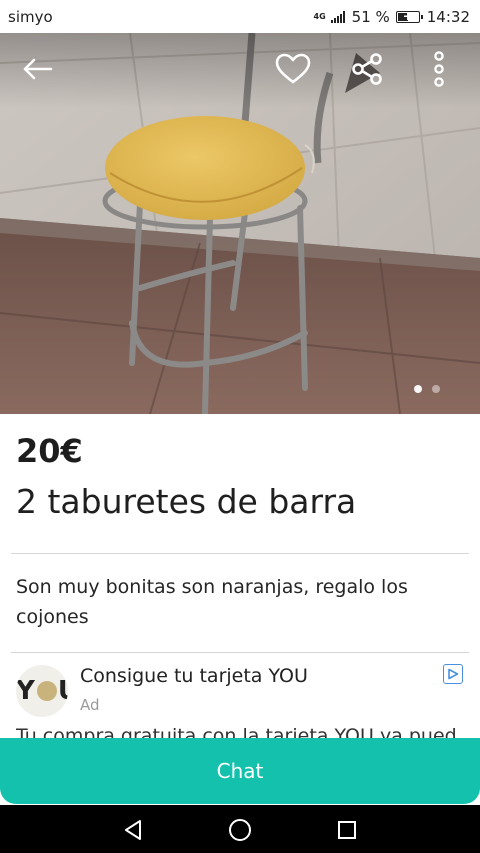 The image size is (480, 853). Describe the element at coordinates (240, 16) in the screenshot. I see `status-bar: simyo 4G 51 % + 14:32` at that location.